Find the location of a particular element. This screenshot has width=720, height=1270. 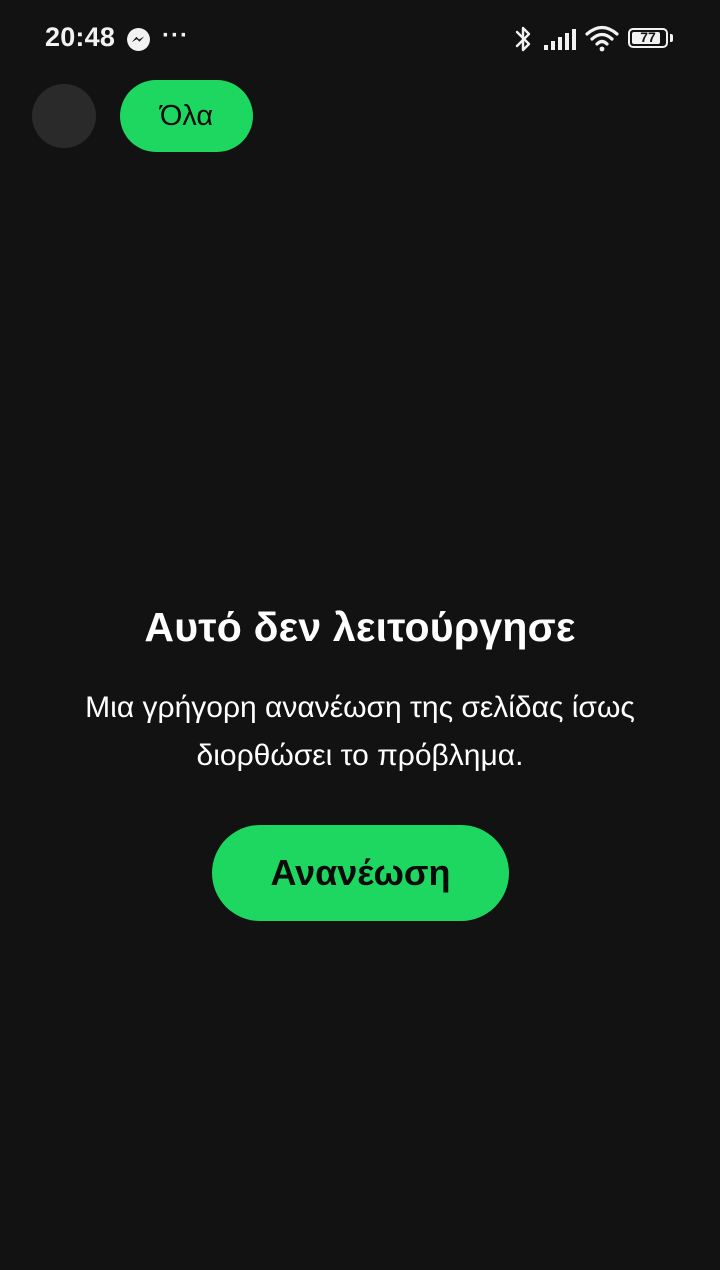

bluetooth-icon is located at coordinates (523, 39).